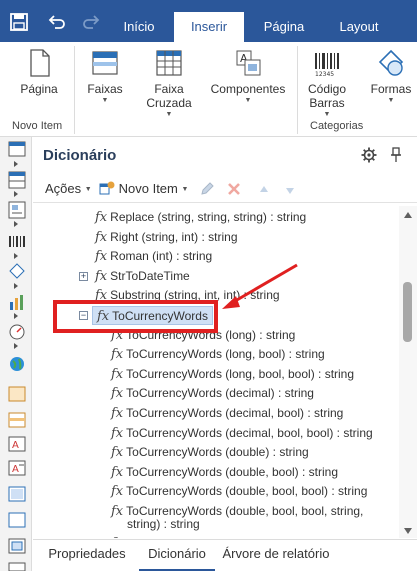 This screenshot has height=571, width=417. What do you see at coordinates (260, 286) in the screenshot?
I see `annotation-arrow-icon` at bounding box center [260, 286].